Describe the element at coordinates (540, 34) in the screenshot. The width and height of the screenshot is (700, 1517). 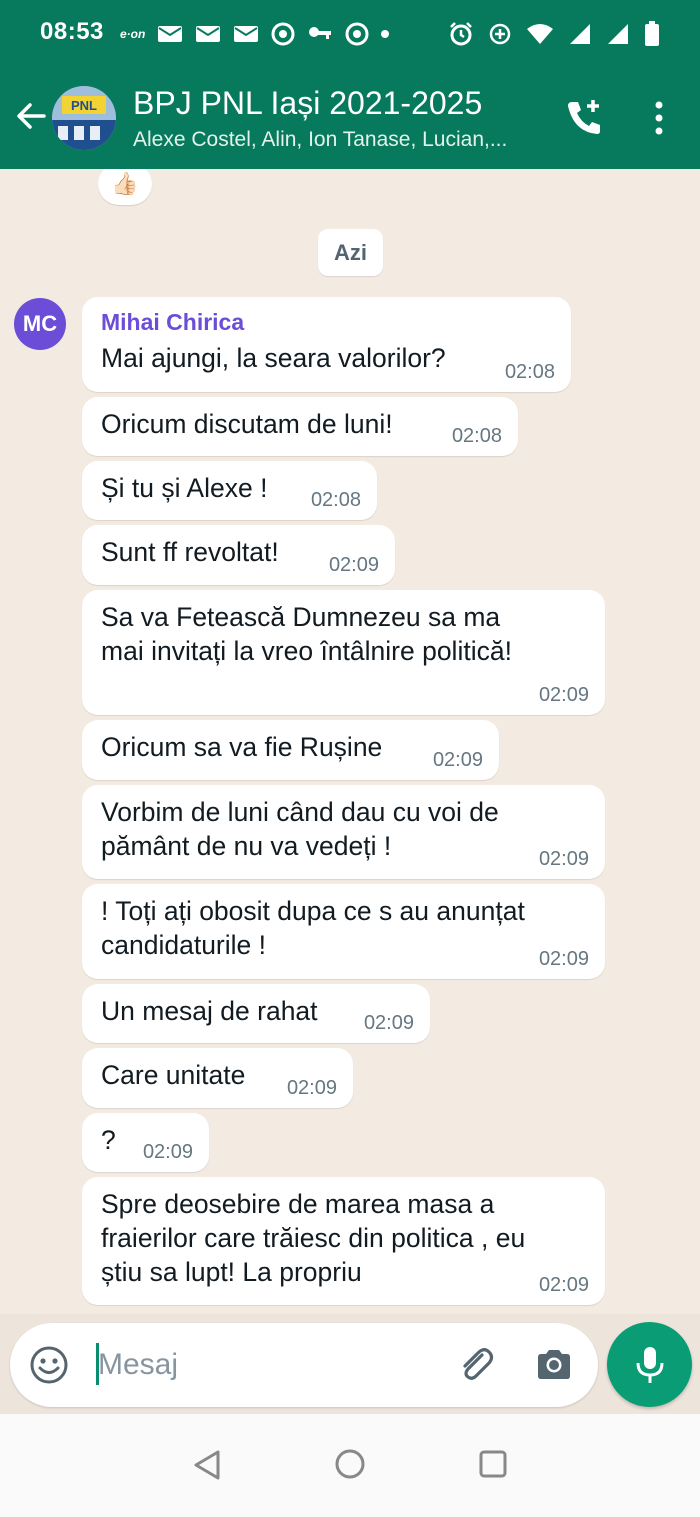
I see `wifi-icon` at that location.